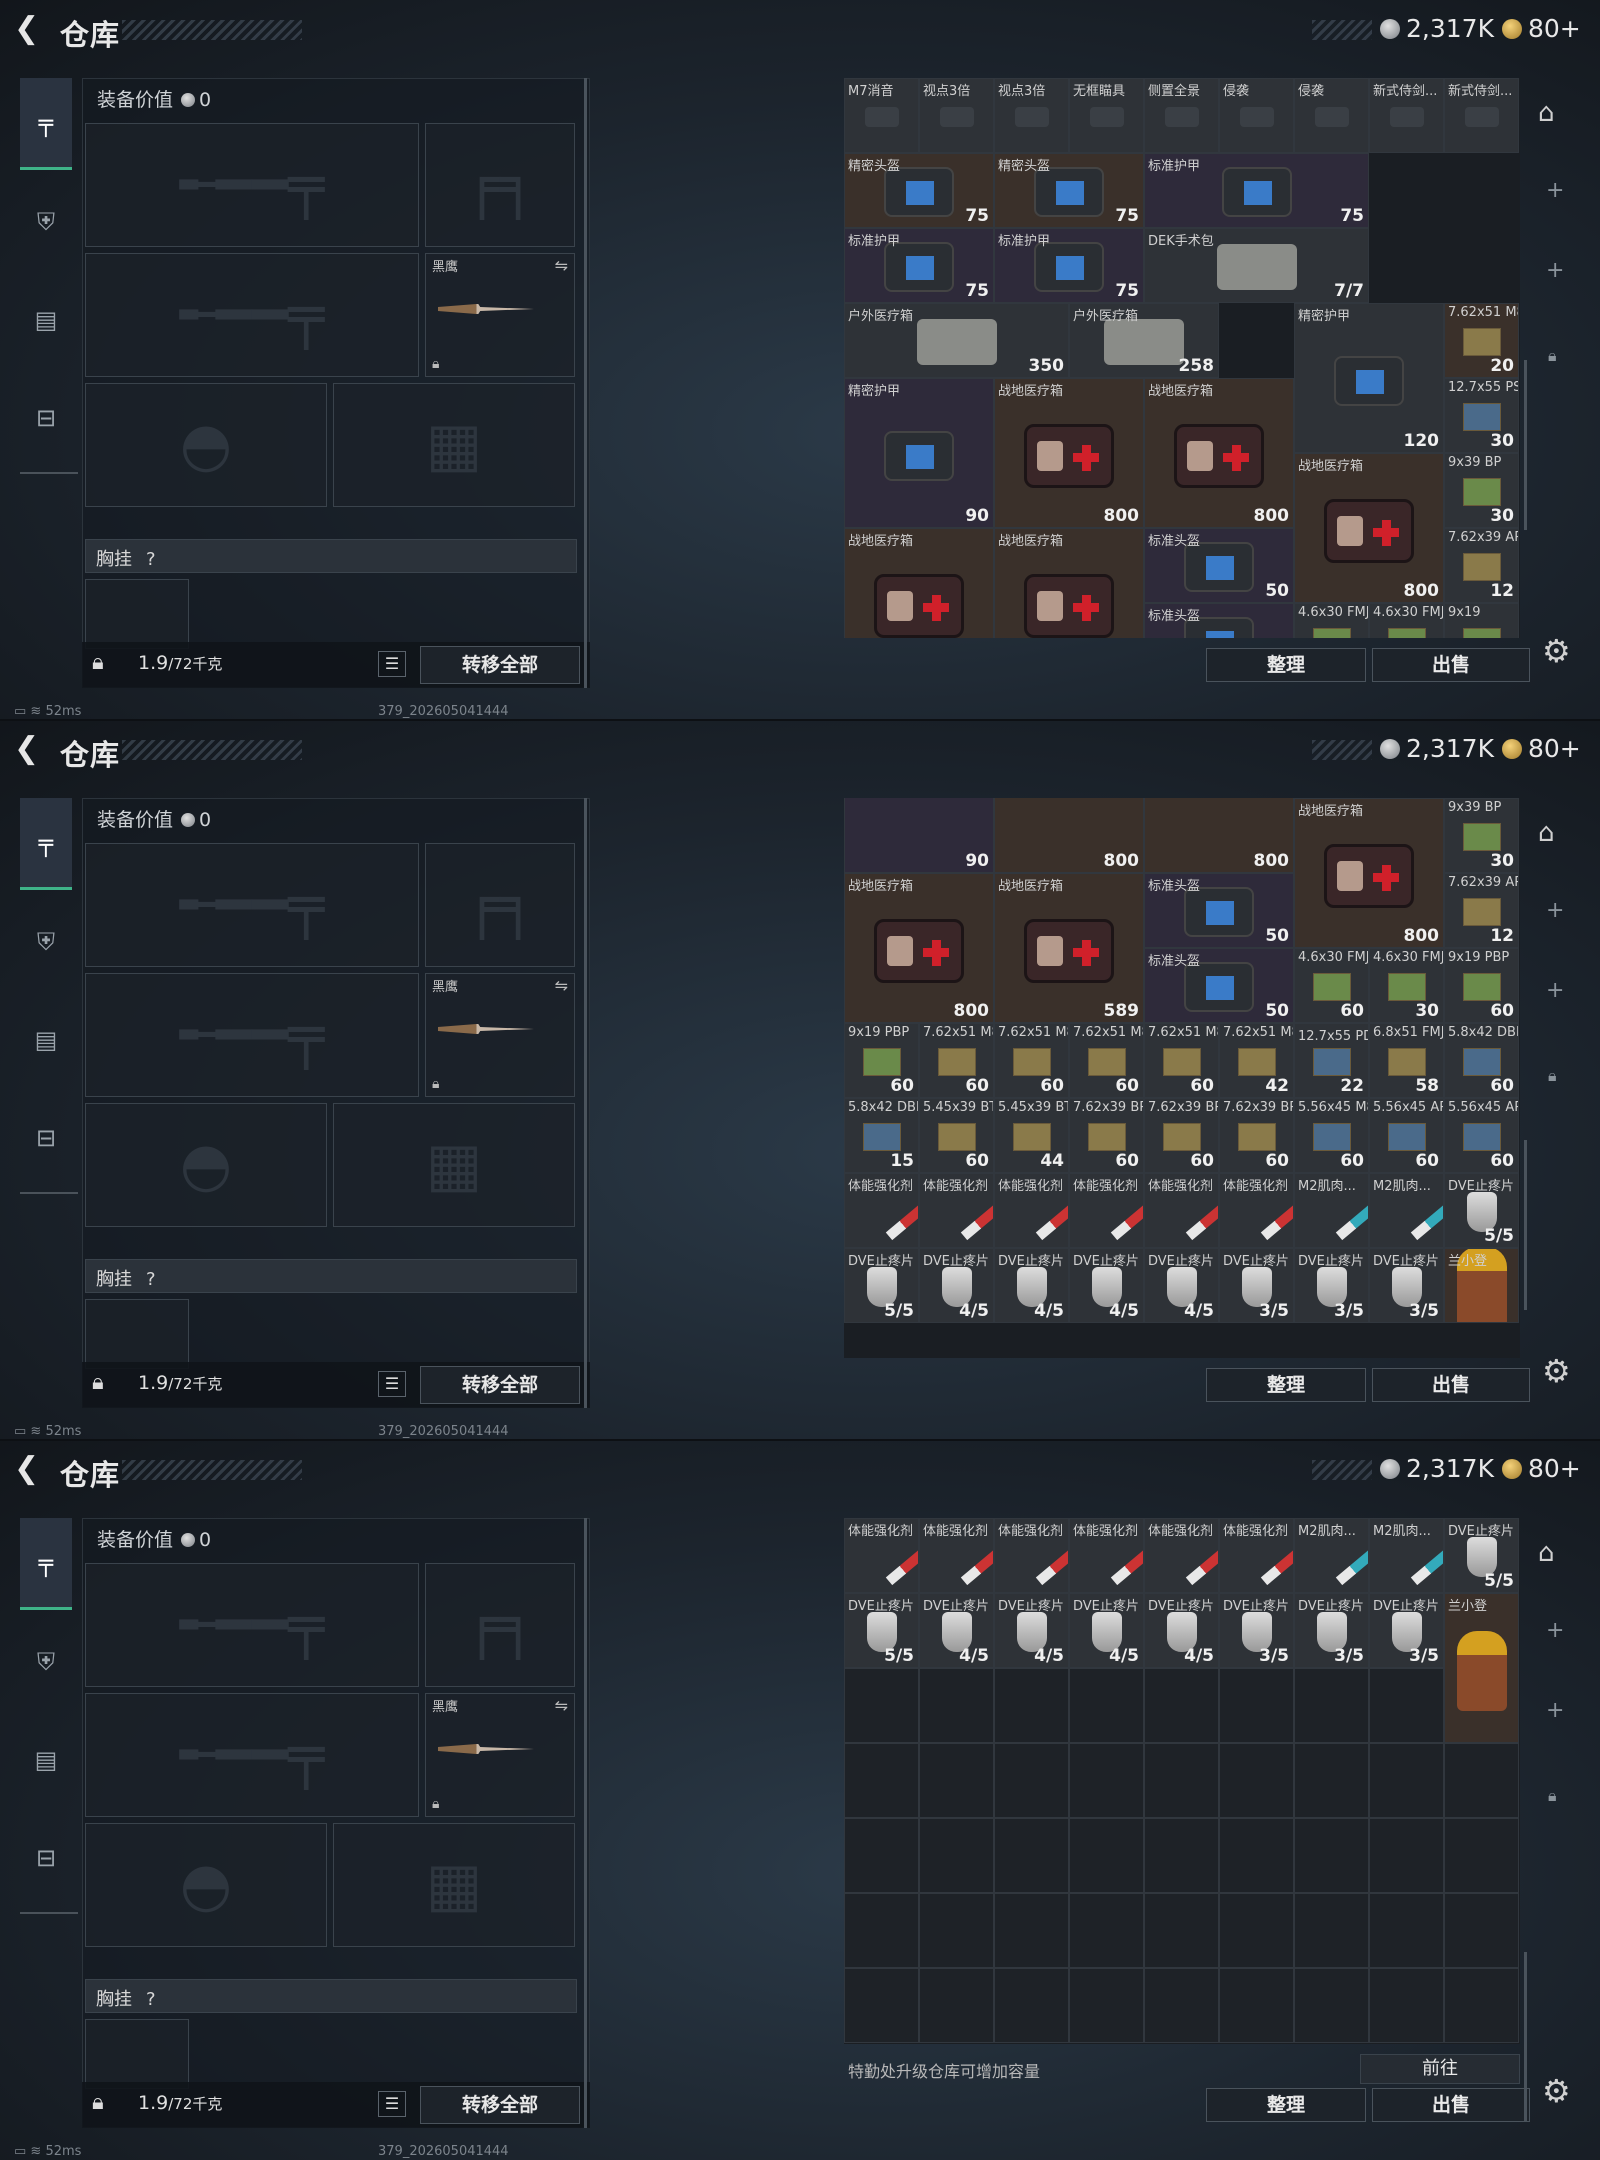 The width and height of the screenshot is (1600, 2160). Describe the element at coordinates (881, 1135) in the screenshot. I see `inventory-cell: 5.8x42 DBP10 15` at that location.